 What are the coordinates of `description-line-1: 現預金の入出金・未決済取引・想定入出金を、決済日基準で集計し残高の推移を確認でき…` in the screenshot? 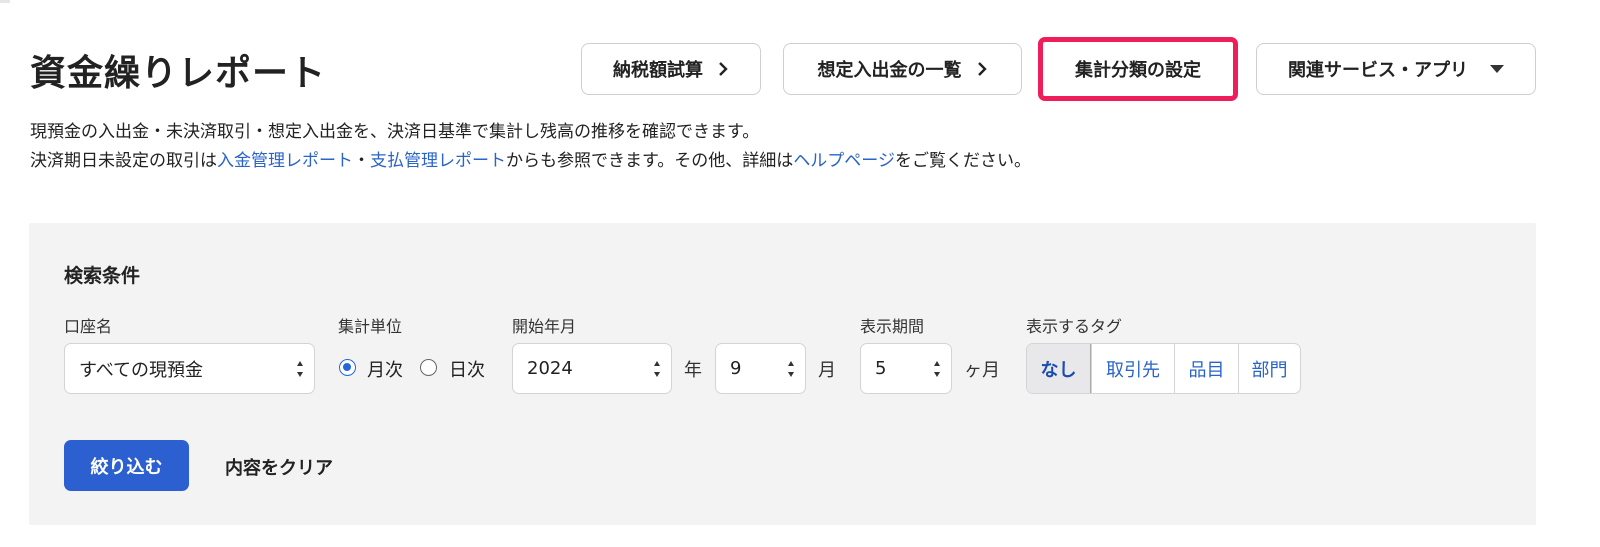 It's located at (395, 132).